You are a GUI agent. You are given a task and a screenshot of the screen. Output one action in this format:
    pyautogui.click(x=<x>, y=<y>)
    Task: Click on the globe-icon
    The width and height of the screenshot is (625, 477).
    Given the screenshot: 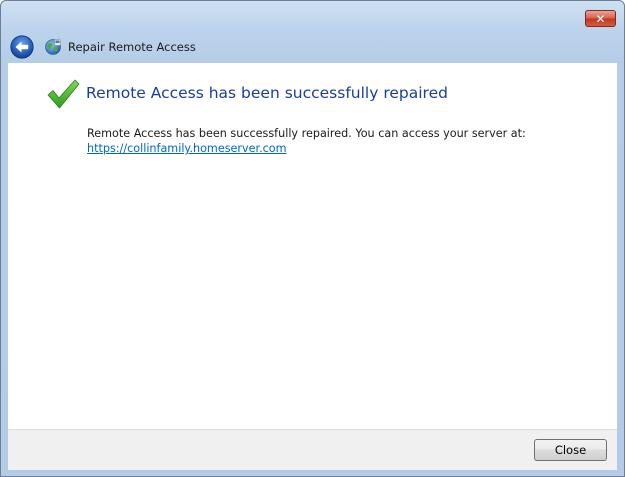 What is the action you would take?
    pyautogui.click(x=53, y=47)
    